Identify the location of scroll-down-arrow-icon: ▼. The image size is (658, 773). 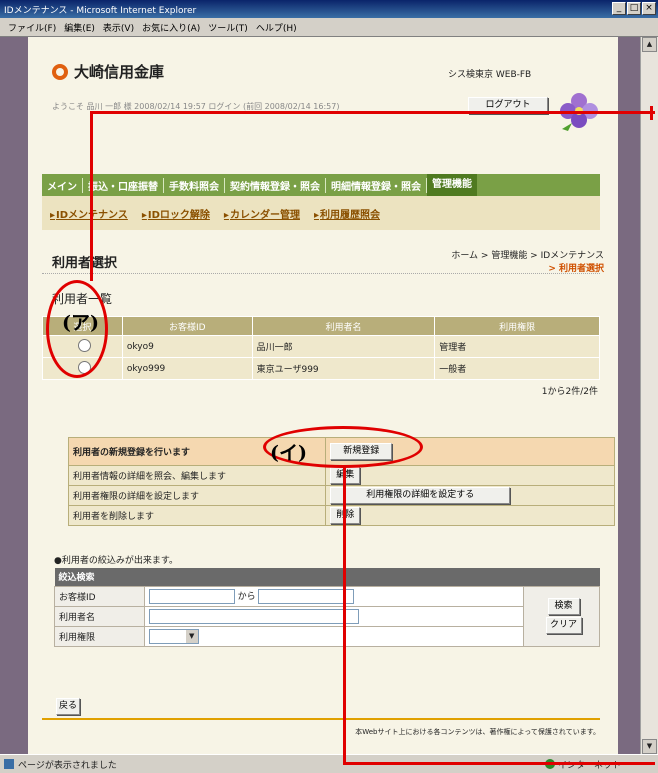
(649, 746).